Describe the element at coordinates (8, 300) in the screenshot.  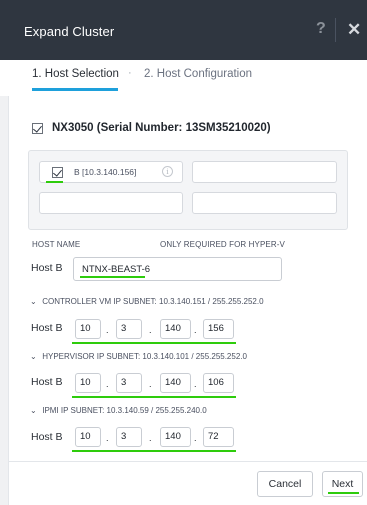
I see `left-edge-border` at that location.